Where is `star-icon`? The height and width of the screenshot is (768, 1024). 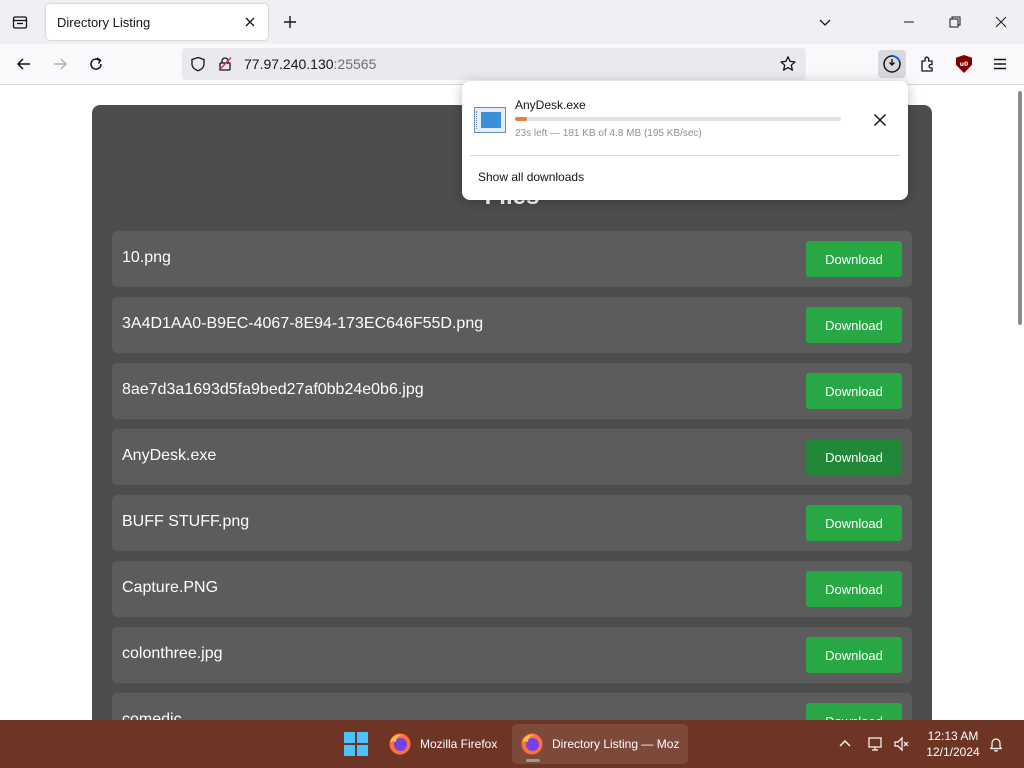 star-icon is located at coordinates (788, 64).